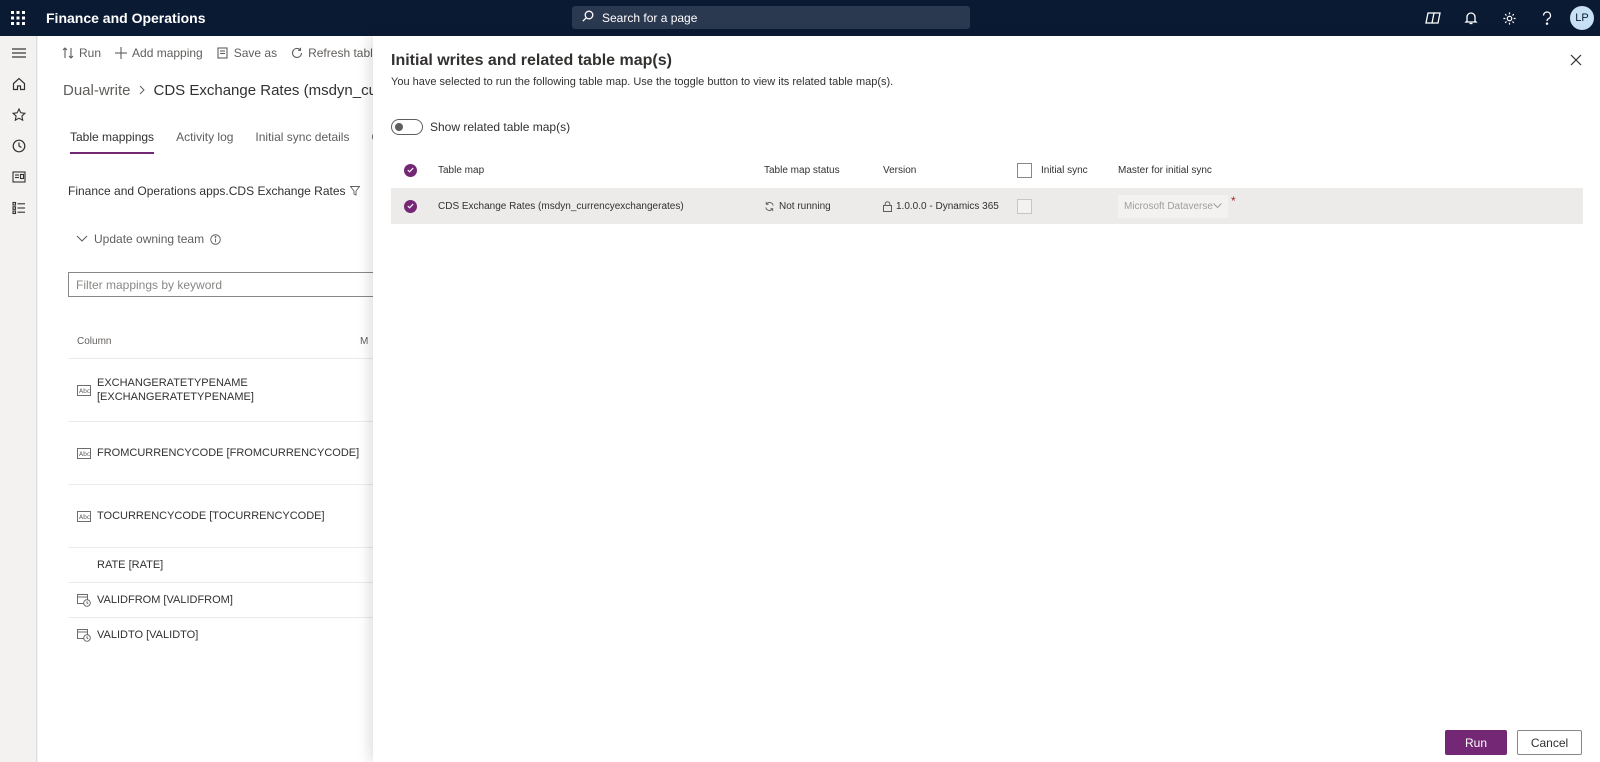 This screenshot has width=1600, height=762. I want to click on home-icon, so click(18, 83).